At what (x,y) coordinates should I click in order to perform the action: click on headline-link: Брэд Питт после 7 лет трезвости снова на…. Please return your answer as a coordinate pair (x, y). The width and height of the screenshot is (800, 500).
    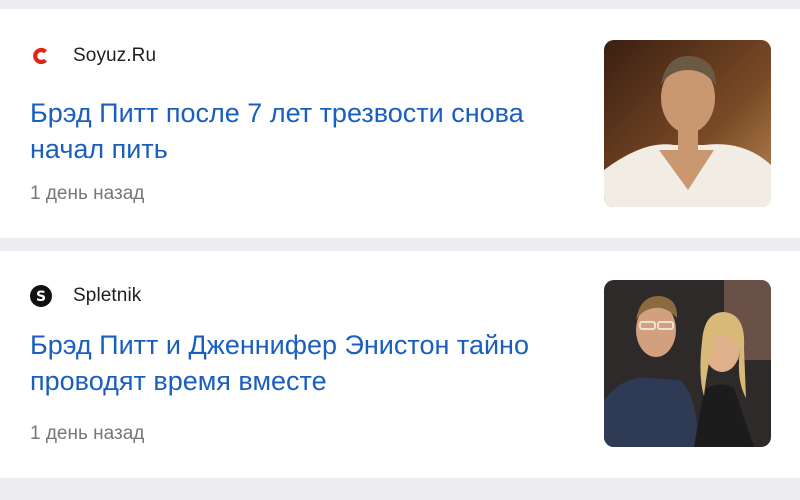
    Looking at the image, I should click on (307, 131).